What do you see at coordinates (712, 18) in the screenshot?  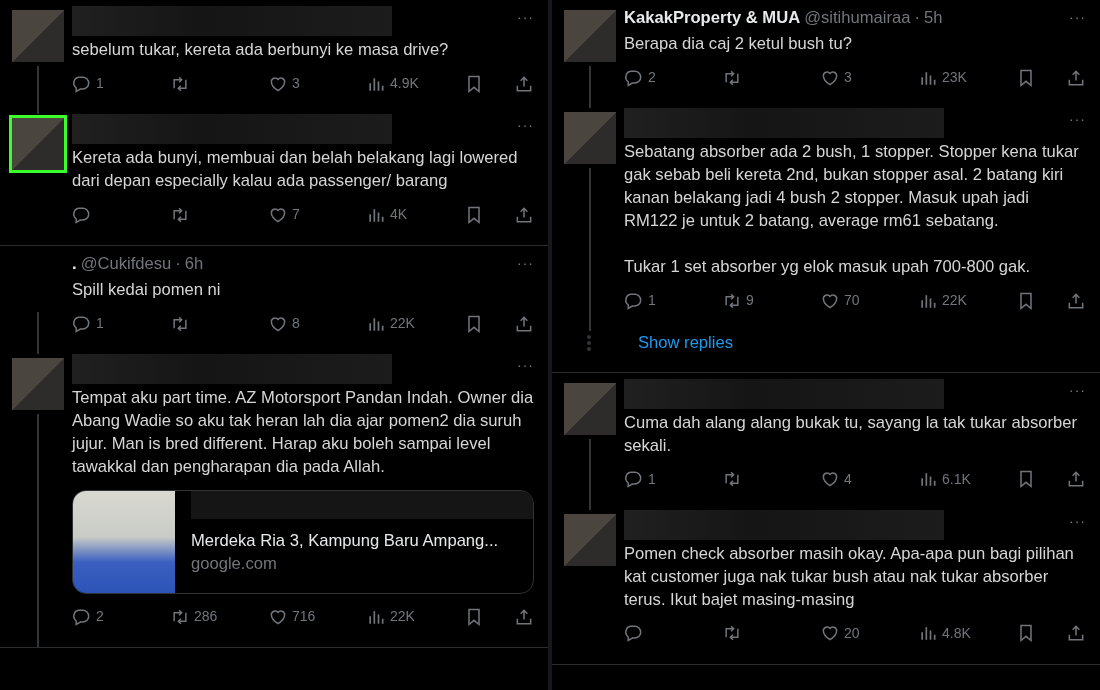 I see `user-name: KakakProperty & MUA` at bounding box center [712, 18].